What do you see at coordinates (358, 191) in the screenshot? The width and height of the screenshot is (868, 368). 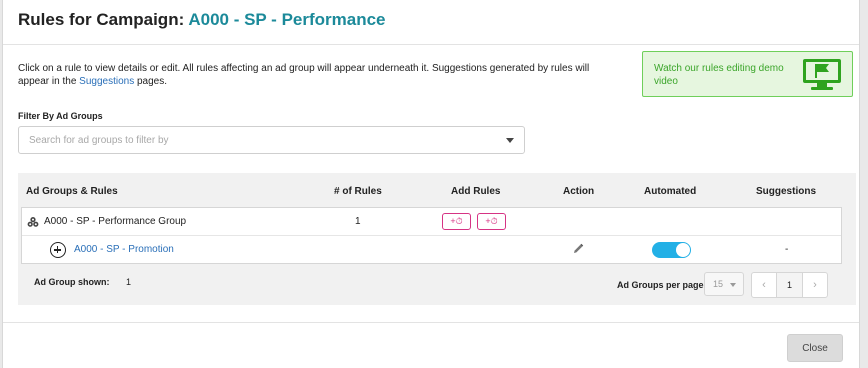 I see `header-num-rules: # of Rules` at bounding box center [358, 191].